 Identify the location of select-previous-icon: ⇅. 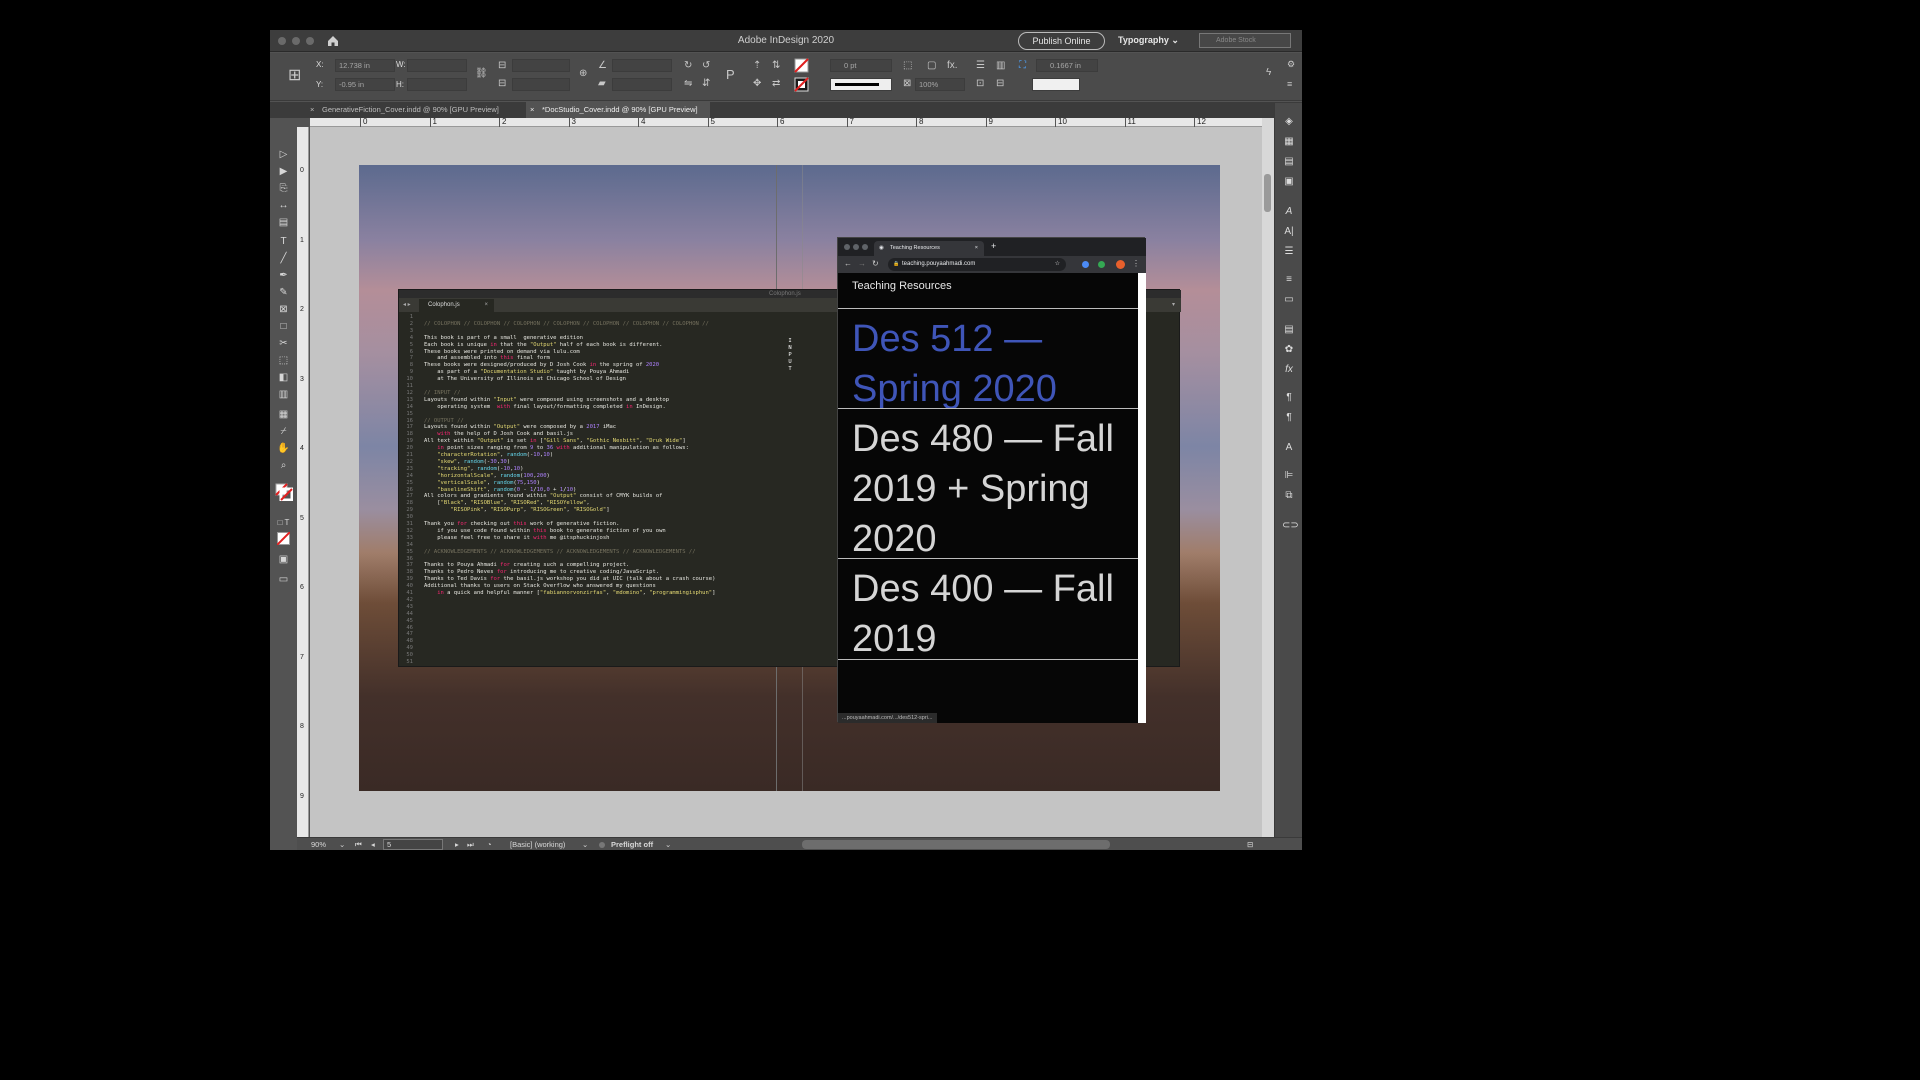
(776, 65).